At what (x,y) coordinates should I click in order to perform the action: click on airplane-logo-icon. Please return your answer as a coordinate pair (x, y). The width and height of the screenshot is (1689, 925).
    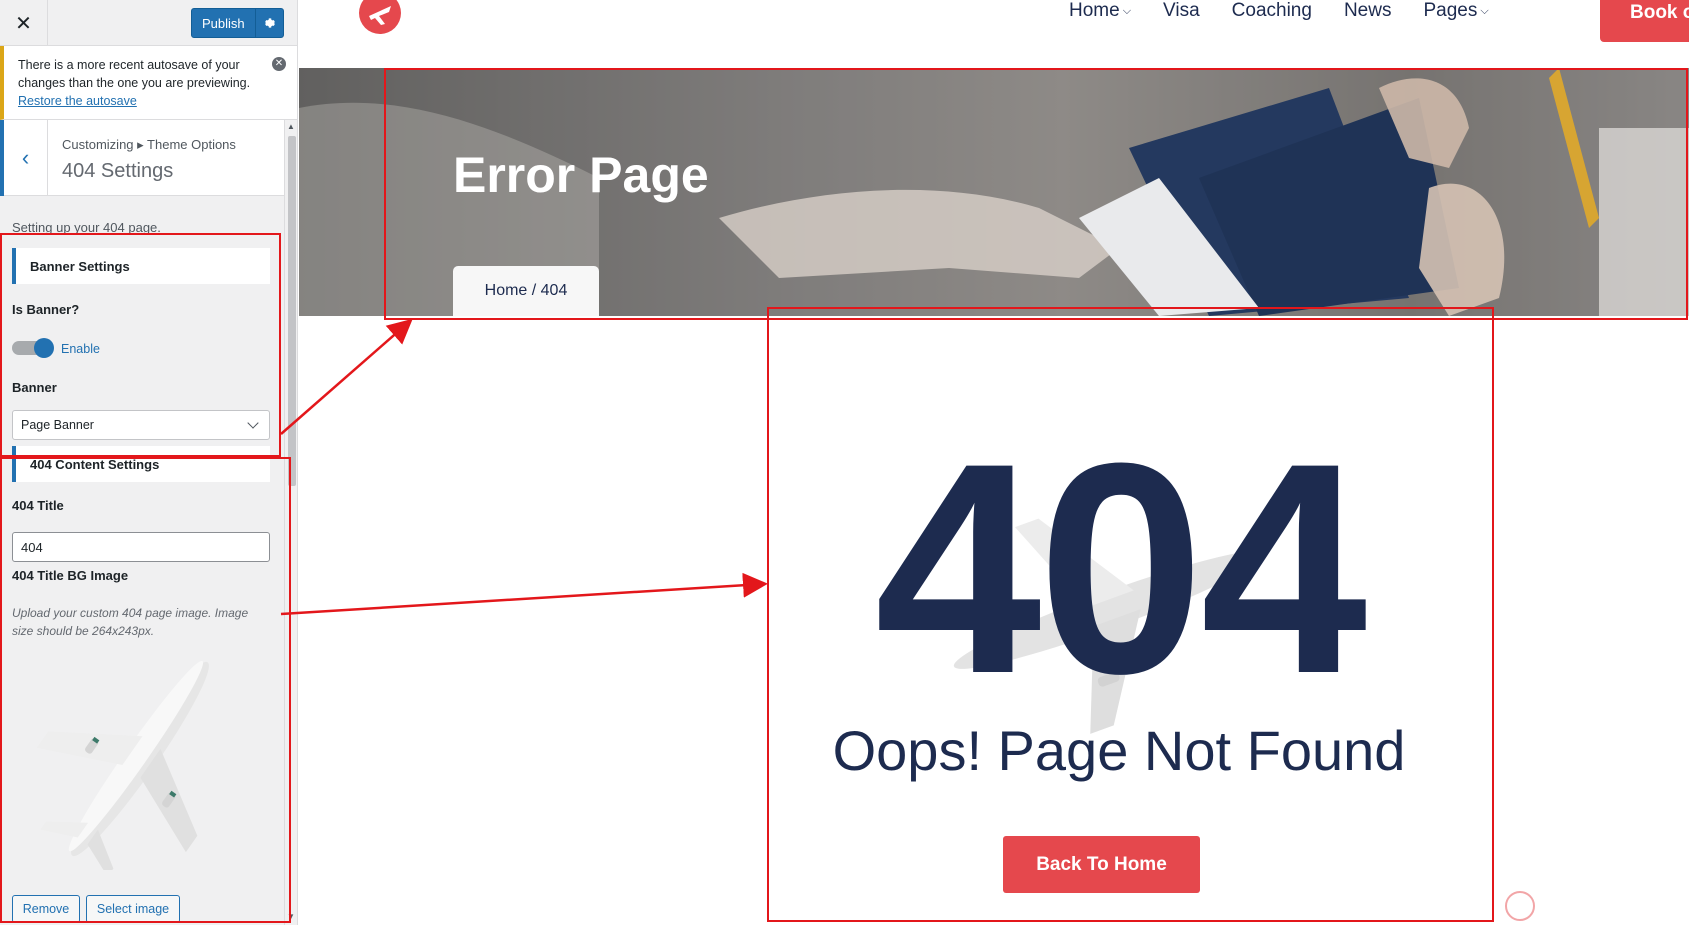
    Looking at the image, I should click on (380, 15).